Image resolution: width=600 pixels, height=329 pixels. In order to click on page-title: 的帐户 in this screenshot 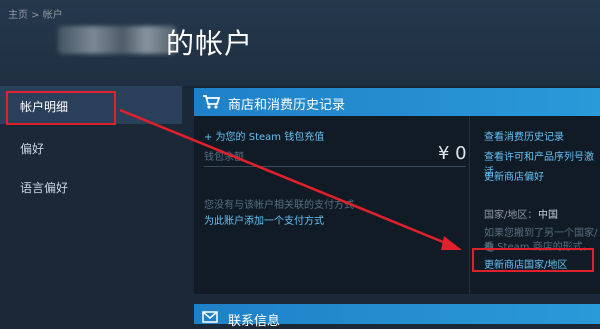, I will do `click(210, 43)`.